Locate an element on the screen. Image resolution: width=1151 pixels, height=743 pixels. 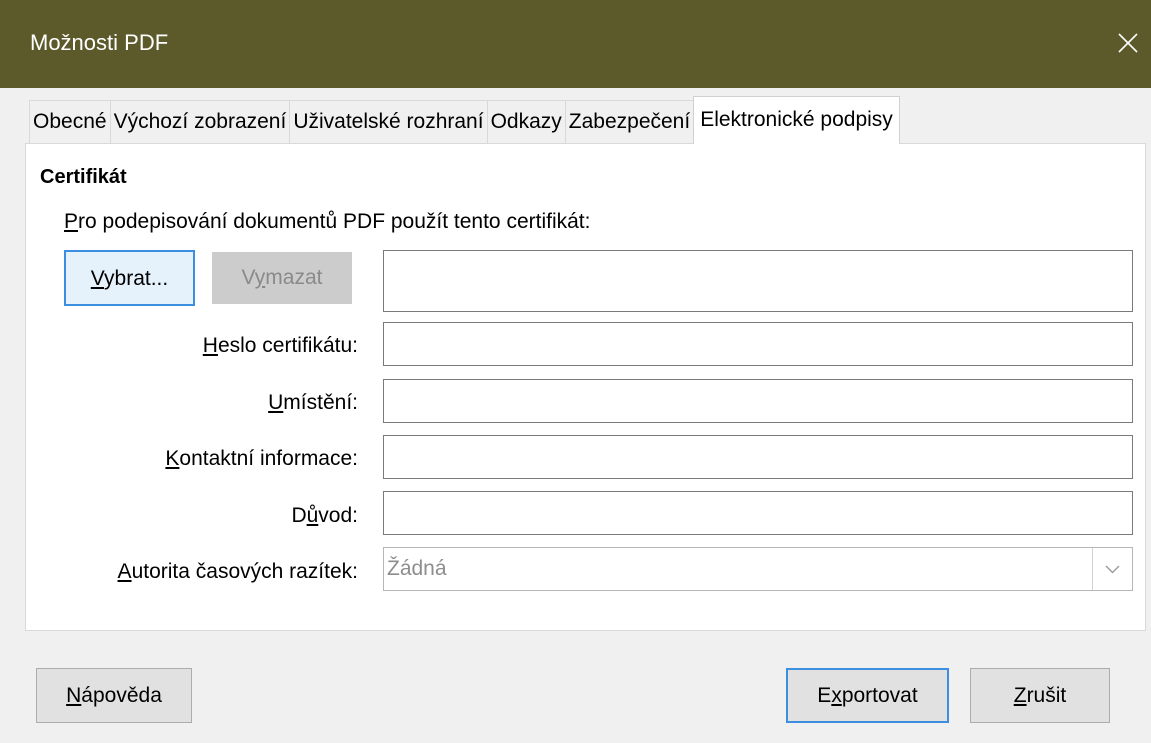
tab-security: Zabezpečení is located at coordinates (629, 122).